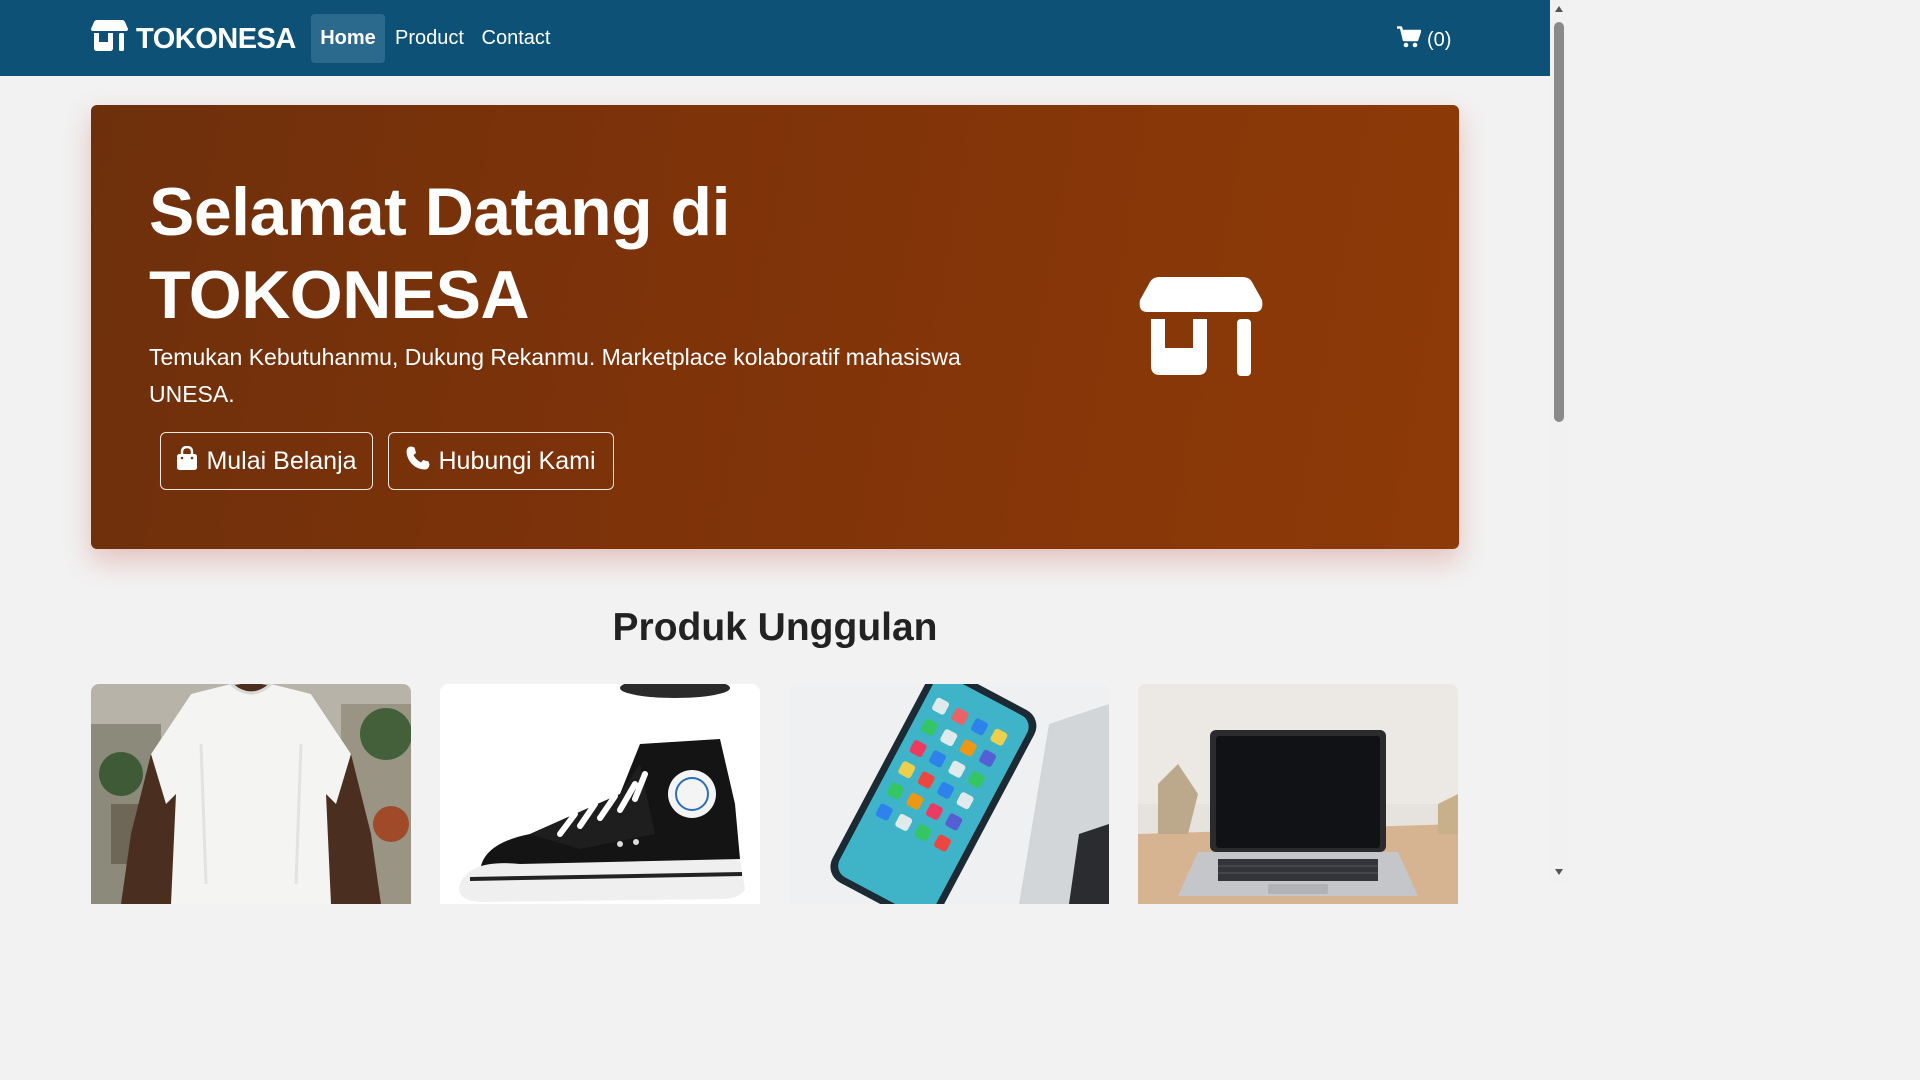  I want to click on nav-home-link: Home, so click(348, 38).